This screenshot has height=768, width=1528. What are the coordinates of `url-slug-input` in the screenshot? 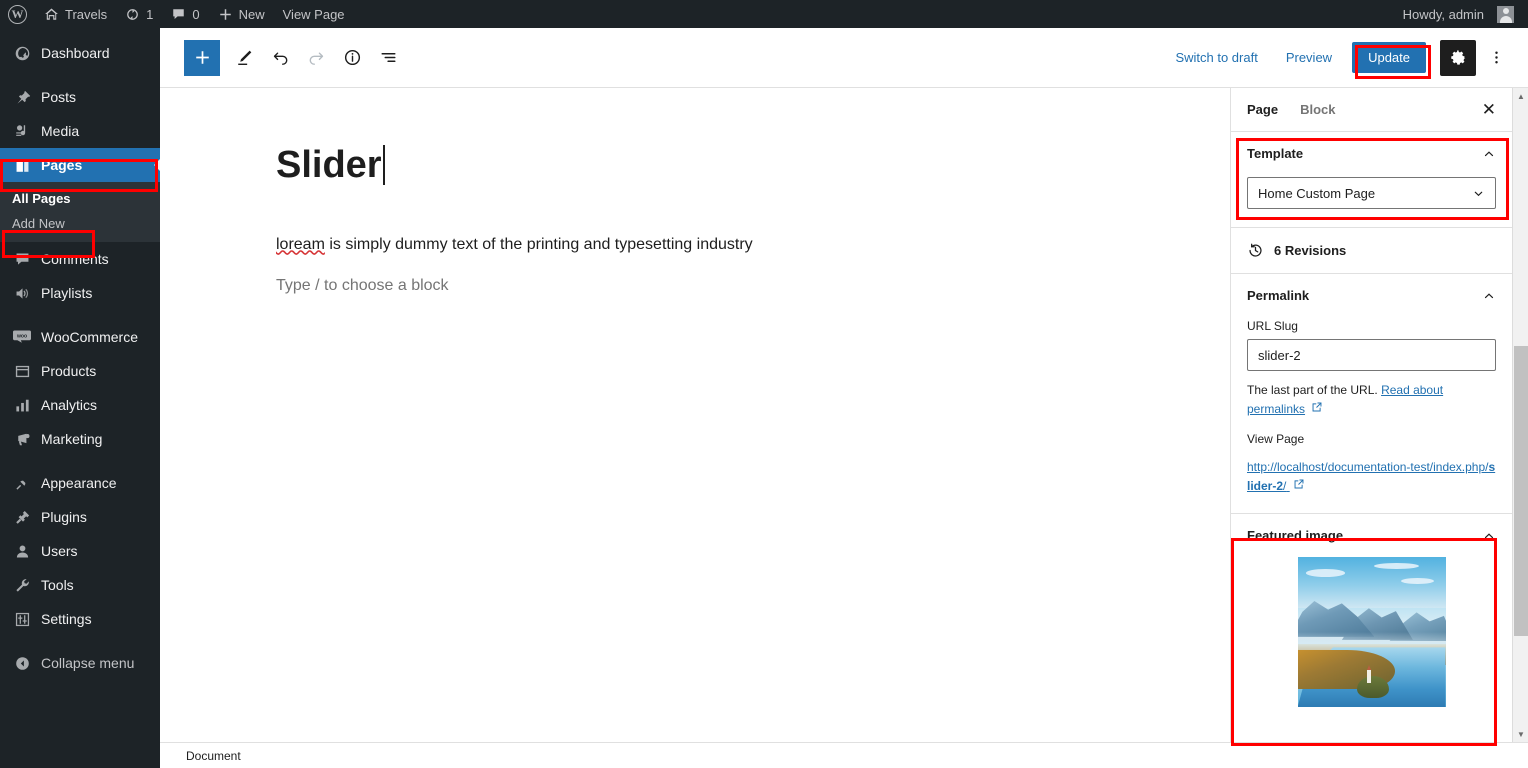 It's located at (1371, 355).